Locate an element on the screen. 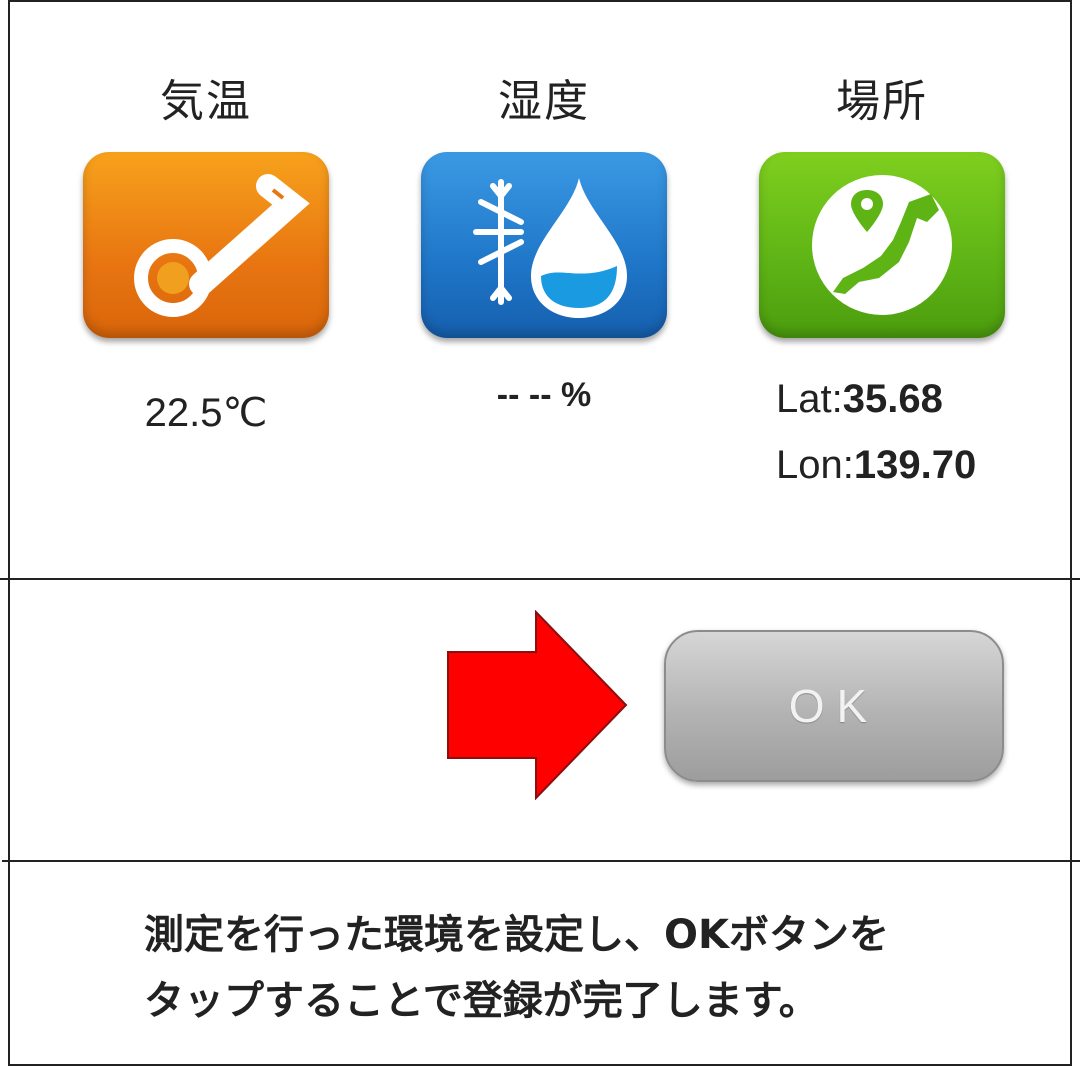 The width and height of the screenshot is (1080, 1066). temperature-tile is located at coordinates (206, 245).